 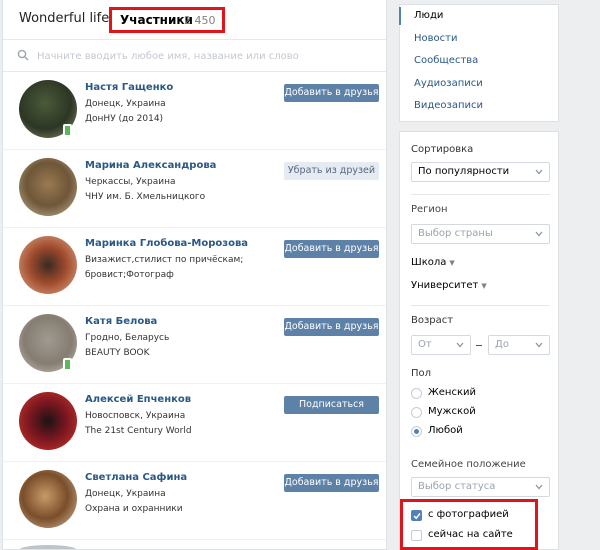 I want to click on person-info-line: Гродно, Беларусь, so click(x=127, y=338).